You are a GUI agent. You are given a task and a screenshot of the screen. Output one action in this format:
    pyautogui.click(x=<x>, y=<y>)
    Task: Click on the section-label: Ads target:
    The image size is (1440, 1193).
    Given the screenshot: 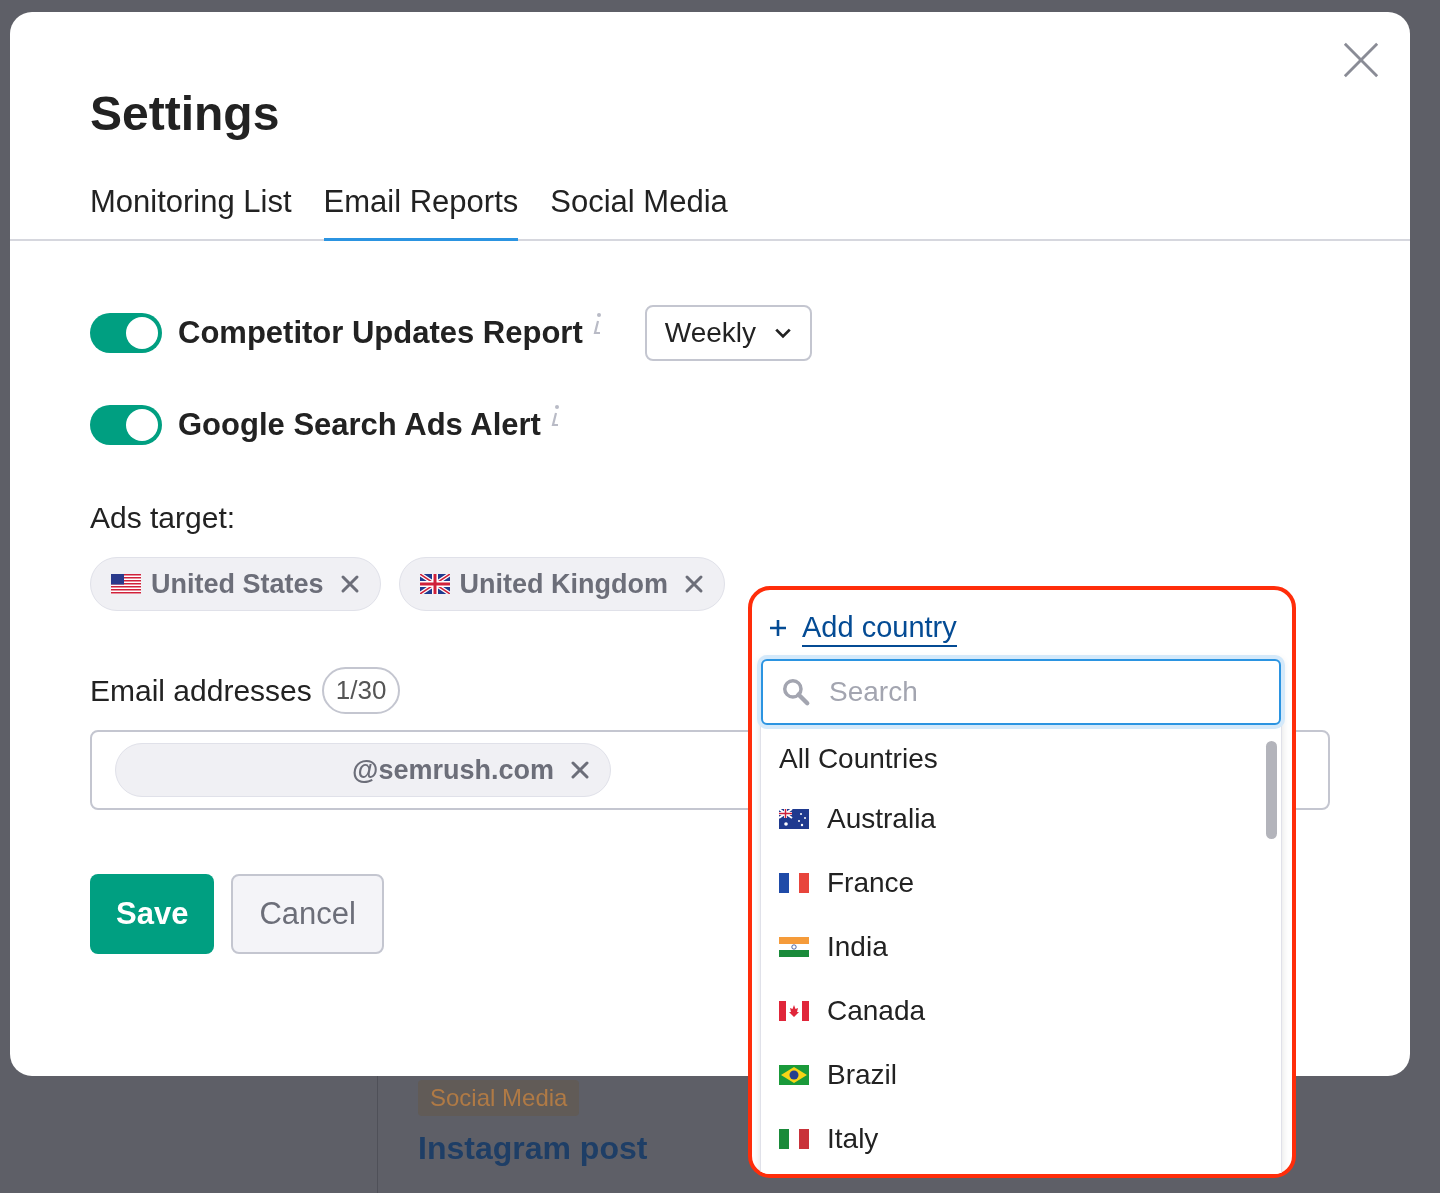 What is the action you would take?
    pyautogui.click(x=163, y=518)
    